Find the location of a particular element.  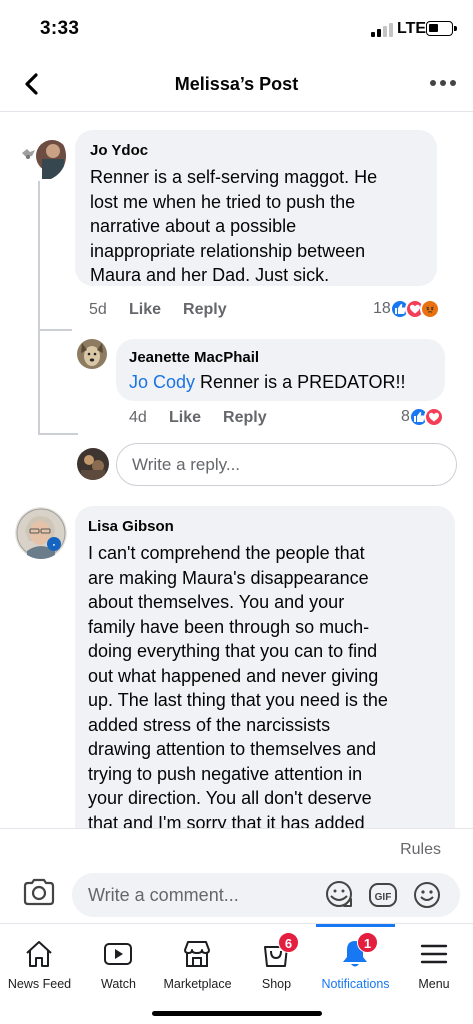

tab-marketplace: Marketplace is located at coordinates (197, 964).